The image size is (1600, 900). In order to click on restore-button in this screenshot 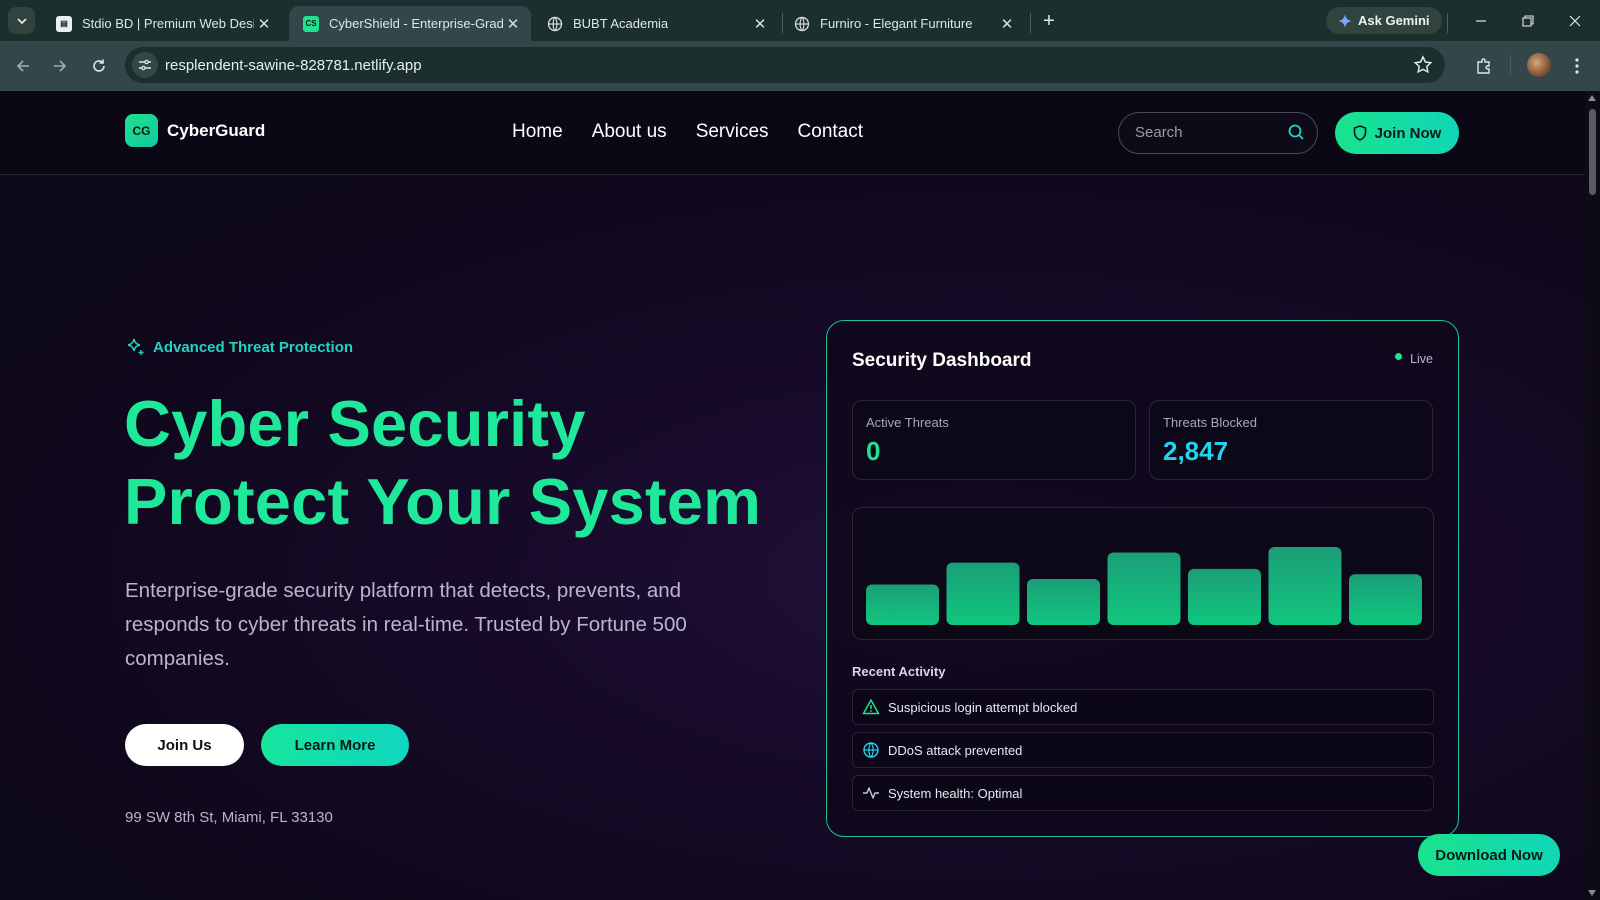, I will do `click(1528, 21)`.